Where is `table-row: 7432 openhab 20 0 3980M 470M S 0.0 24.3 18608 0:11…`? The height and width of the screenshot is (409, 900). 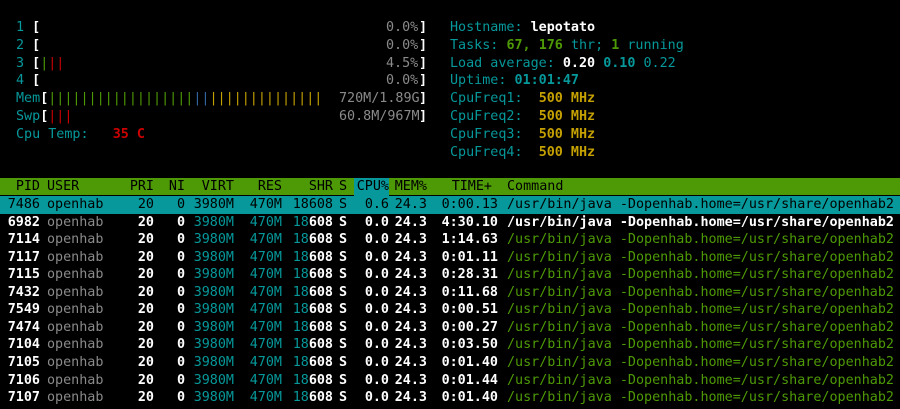
table-row: 7432 openhab 20 0 3980M 470M S 0.0 24.3 18608 0:11… is located at coordinates (450, 293).